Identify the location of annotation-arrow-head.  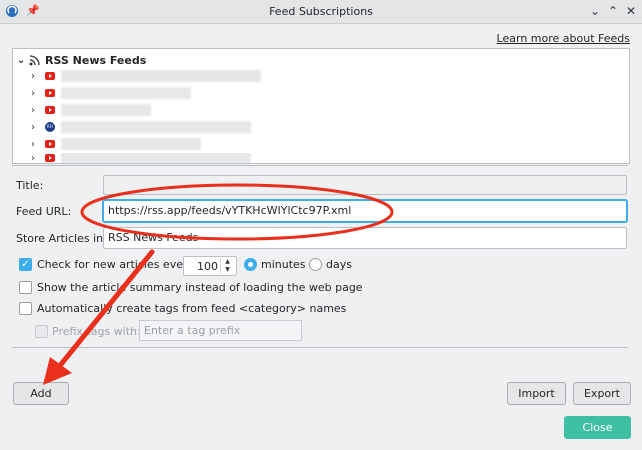
(57, 371).